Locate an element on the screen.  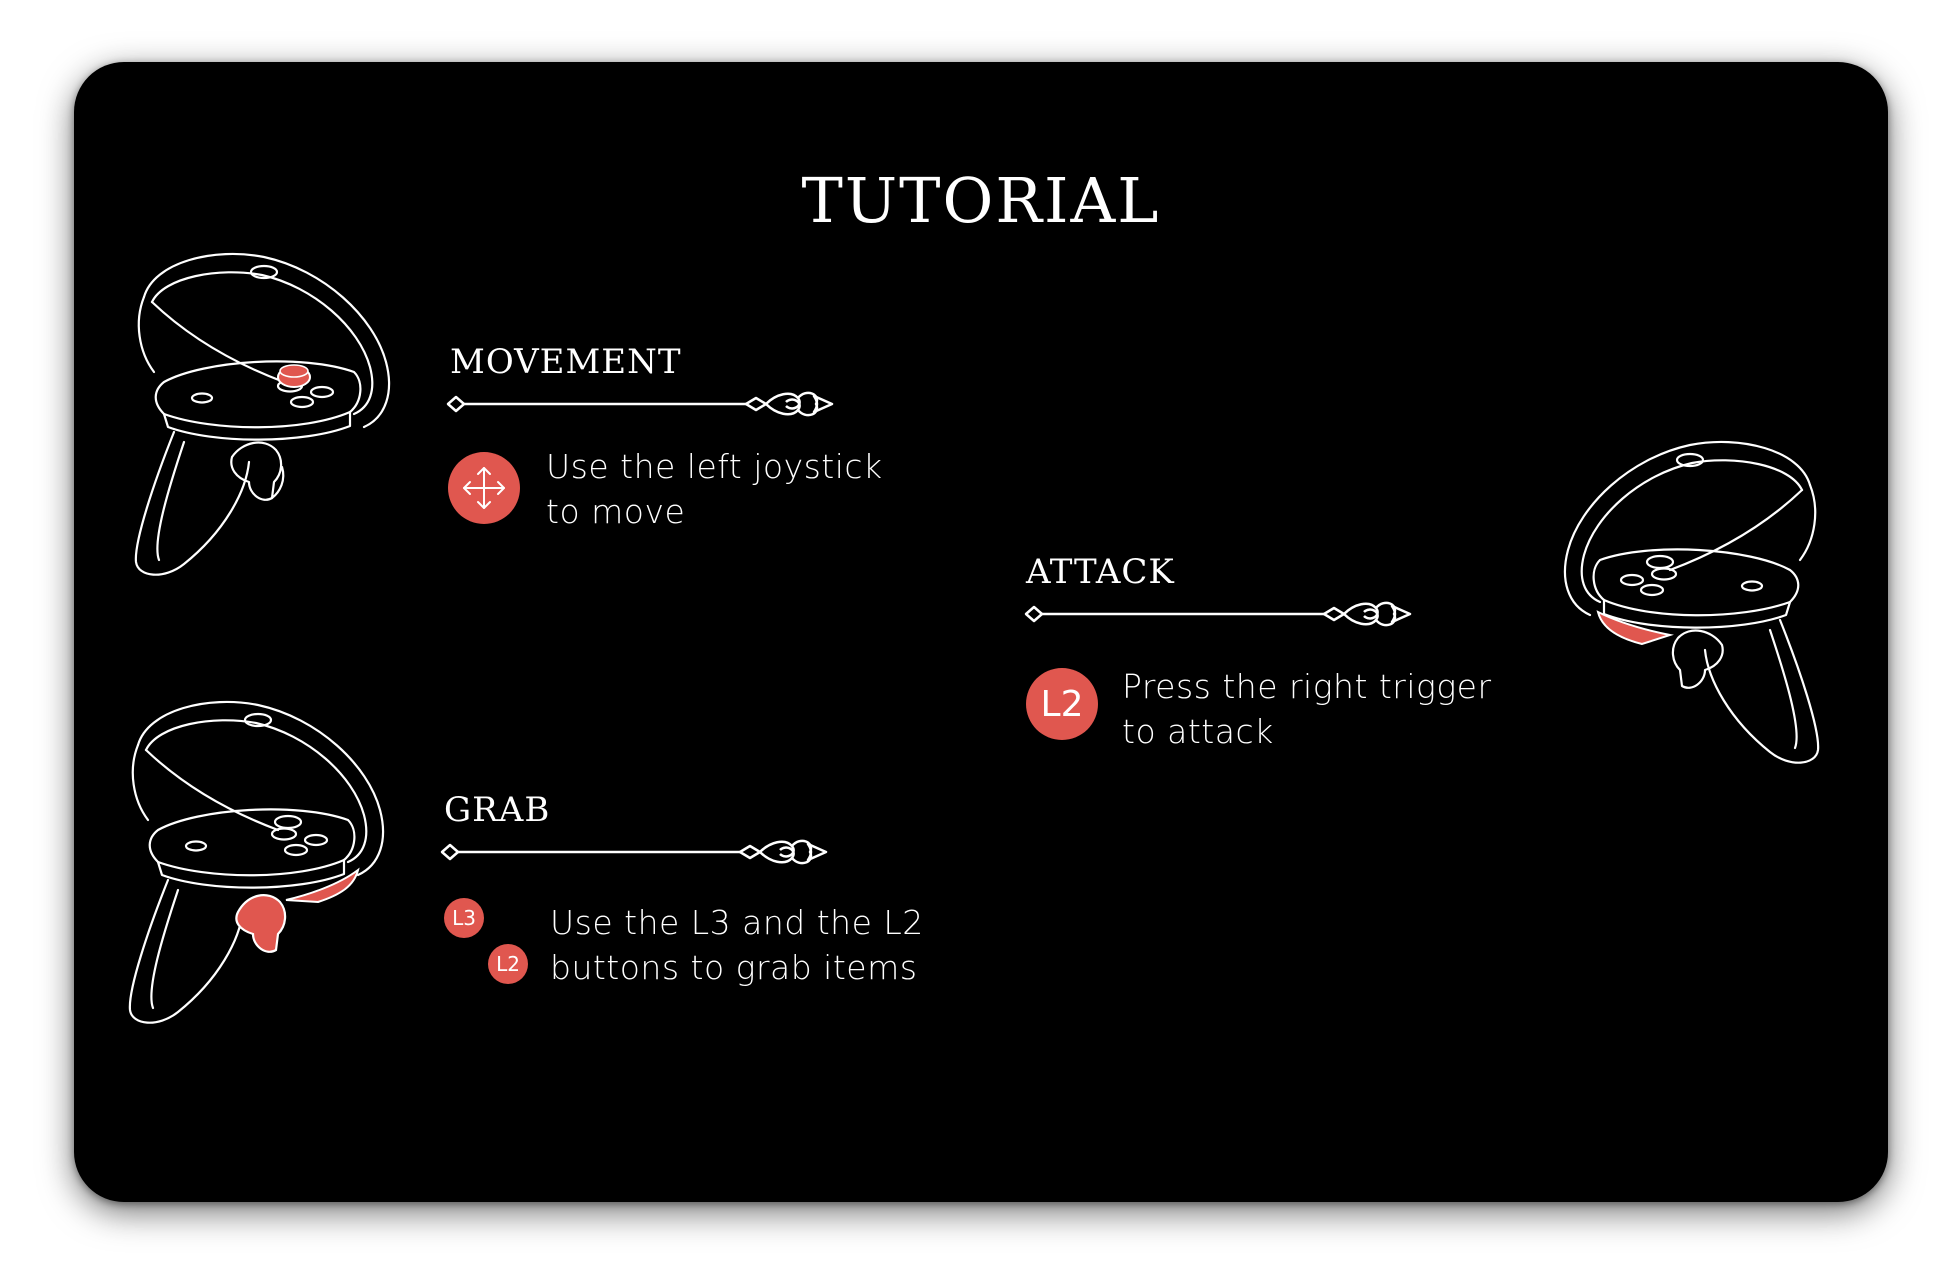
movement-divider is located at coordinates (640, 404).